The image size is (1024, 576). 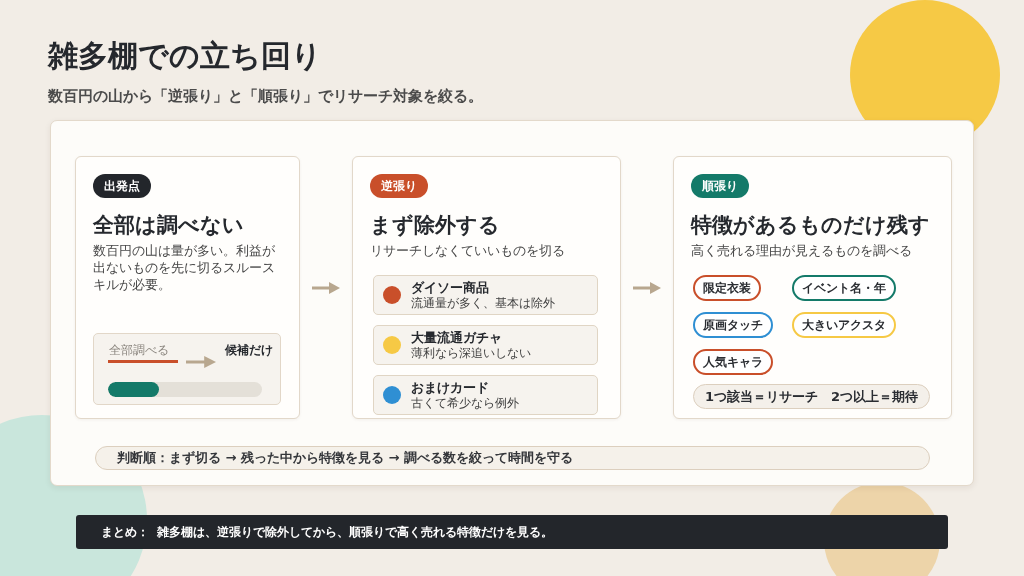 I want to click on item-title: おまけカード, so click(x=450, y=387).